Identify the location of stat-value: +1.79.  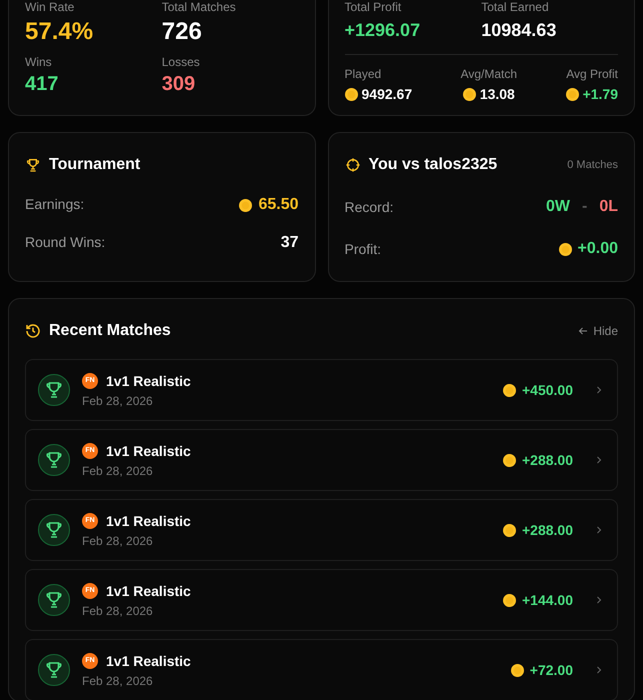
(600, 94).